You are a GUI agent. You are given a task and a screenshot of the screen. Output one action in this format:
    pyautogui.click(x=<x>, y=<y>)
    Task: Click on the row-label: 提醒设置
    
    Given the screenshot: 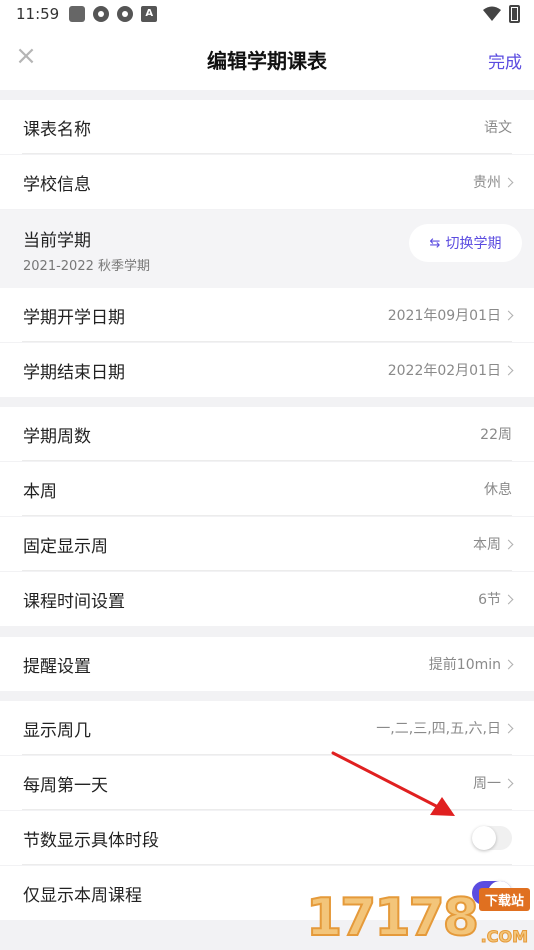 What is the action you would take?
    pyautogui.click(x=57, y=666)
    